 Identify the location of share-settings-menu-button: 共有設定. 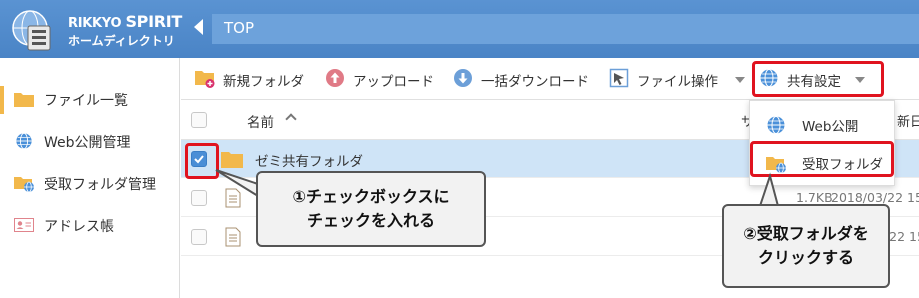
(821, 79).